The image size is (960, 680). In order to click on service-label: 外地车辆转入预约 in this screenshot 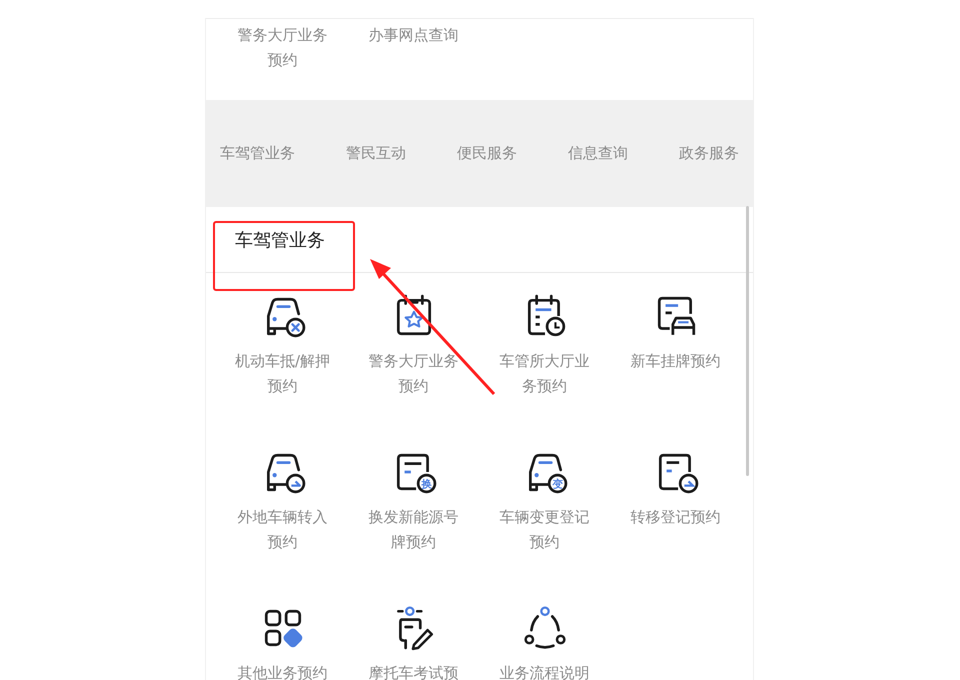, I will do `click(282, 530)`.